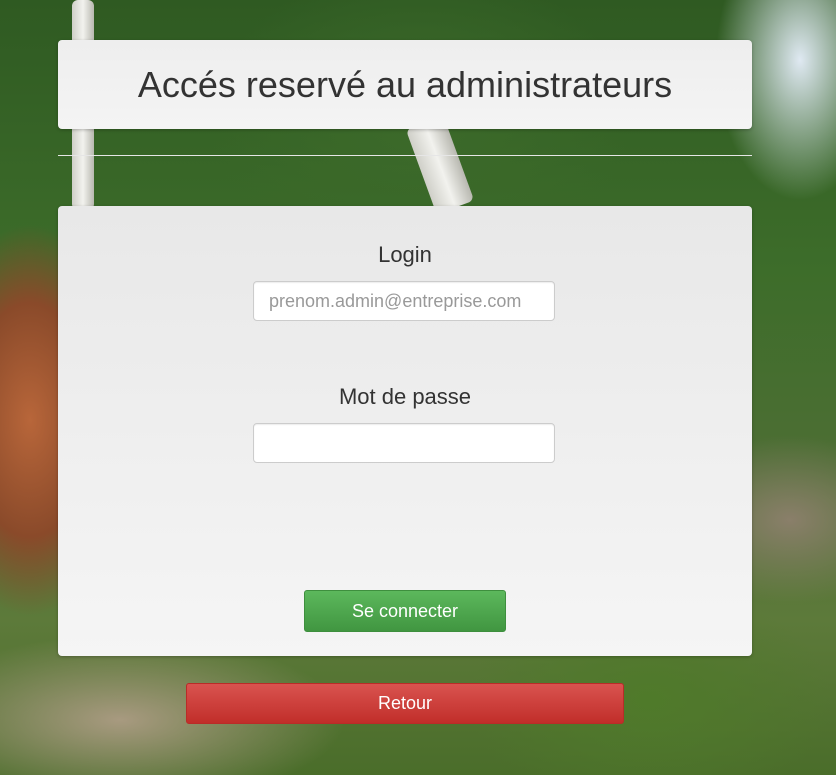 The image size is (836, 775). I want to click on login-label: Login, so click(405, 254).